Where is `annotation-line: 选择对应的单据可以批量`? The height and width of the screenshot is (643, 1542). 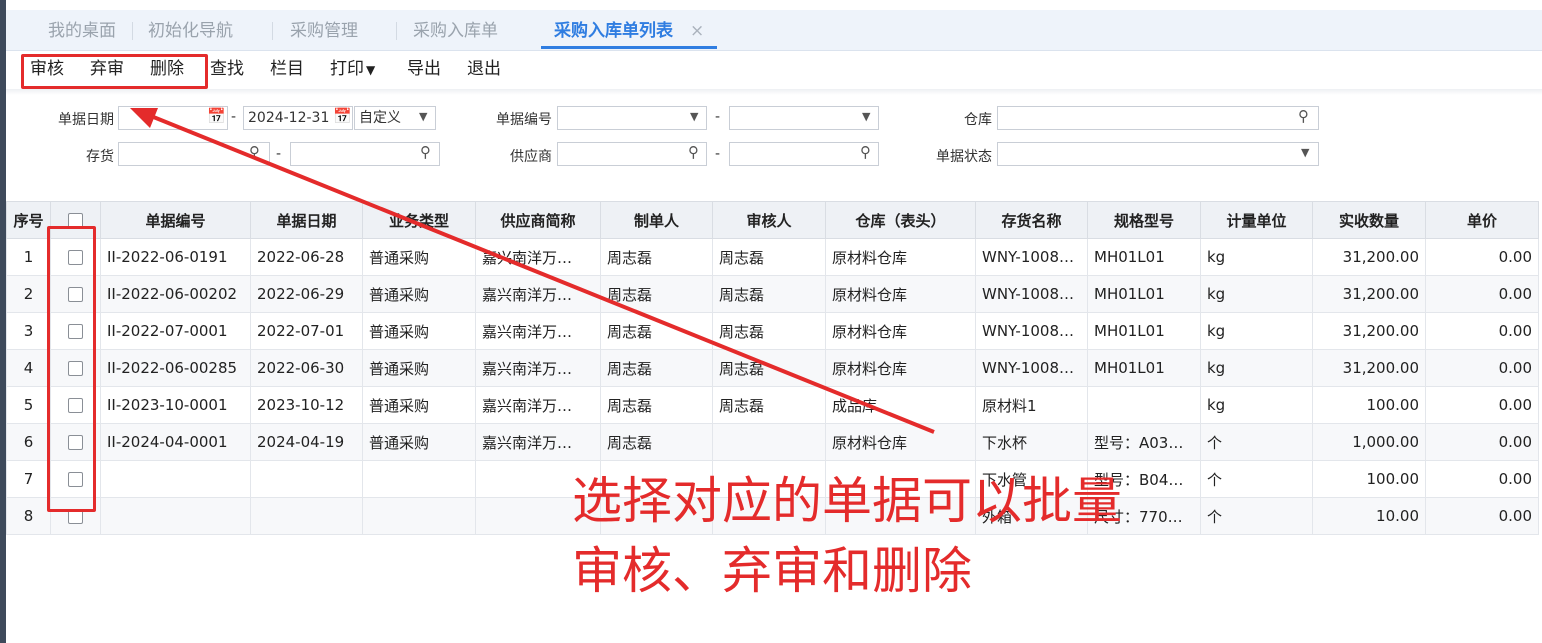 annotation-line: 选择对应的单据可以批量 is located at coordinates (847, 501).